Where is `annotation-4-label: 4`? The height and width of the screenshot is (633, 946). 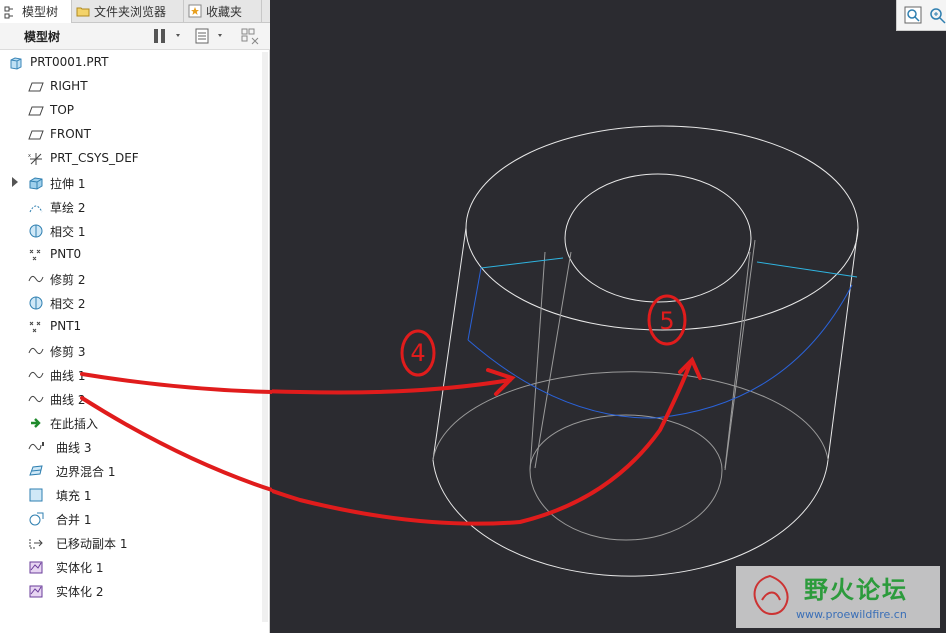
annotation-4-label: 4 is located at coordinates (417, 353).